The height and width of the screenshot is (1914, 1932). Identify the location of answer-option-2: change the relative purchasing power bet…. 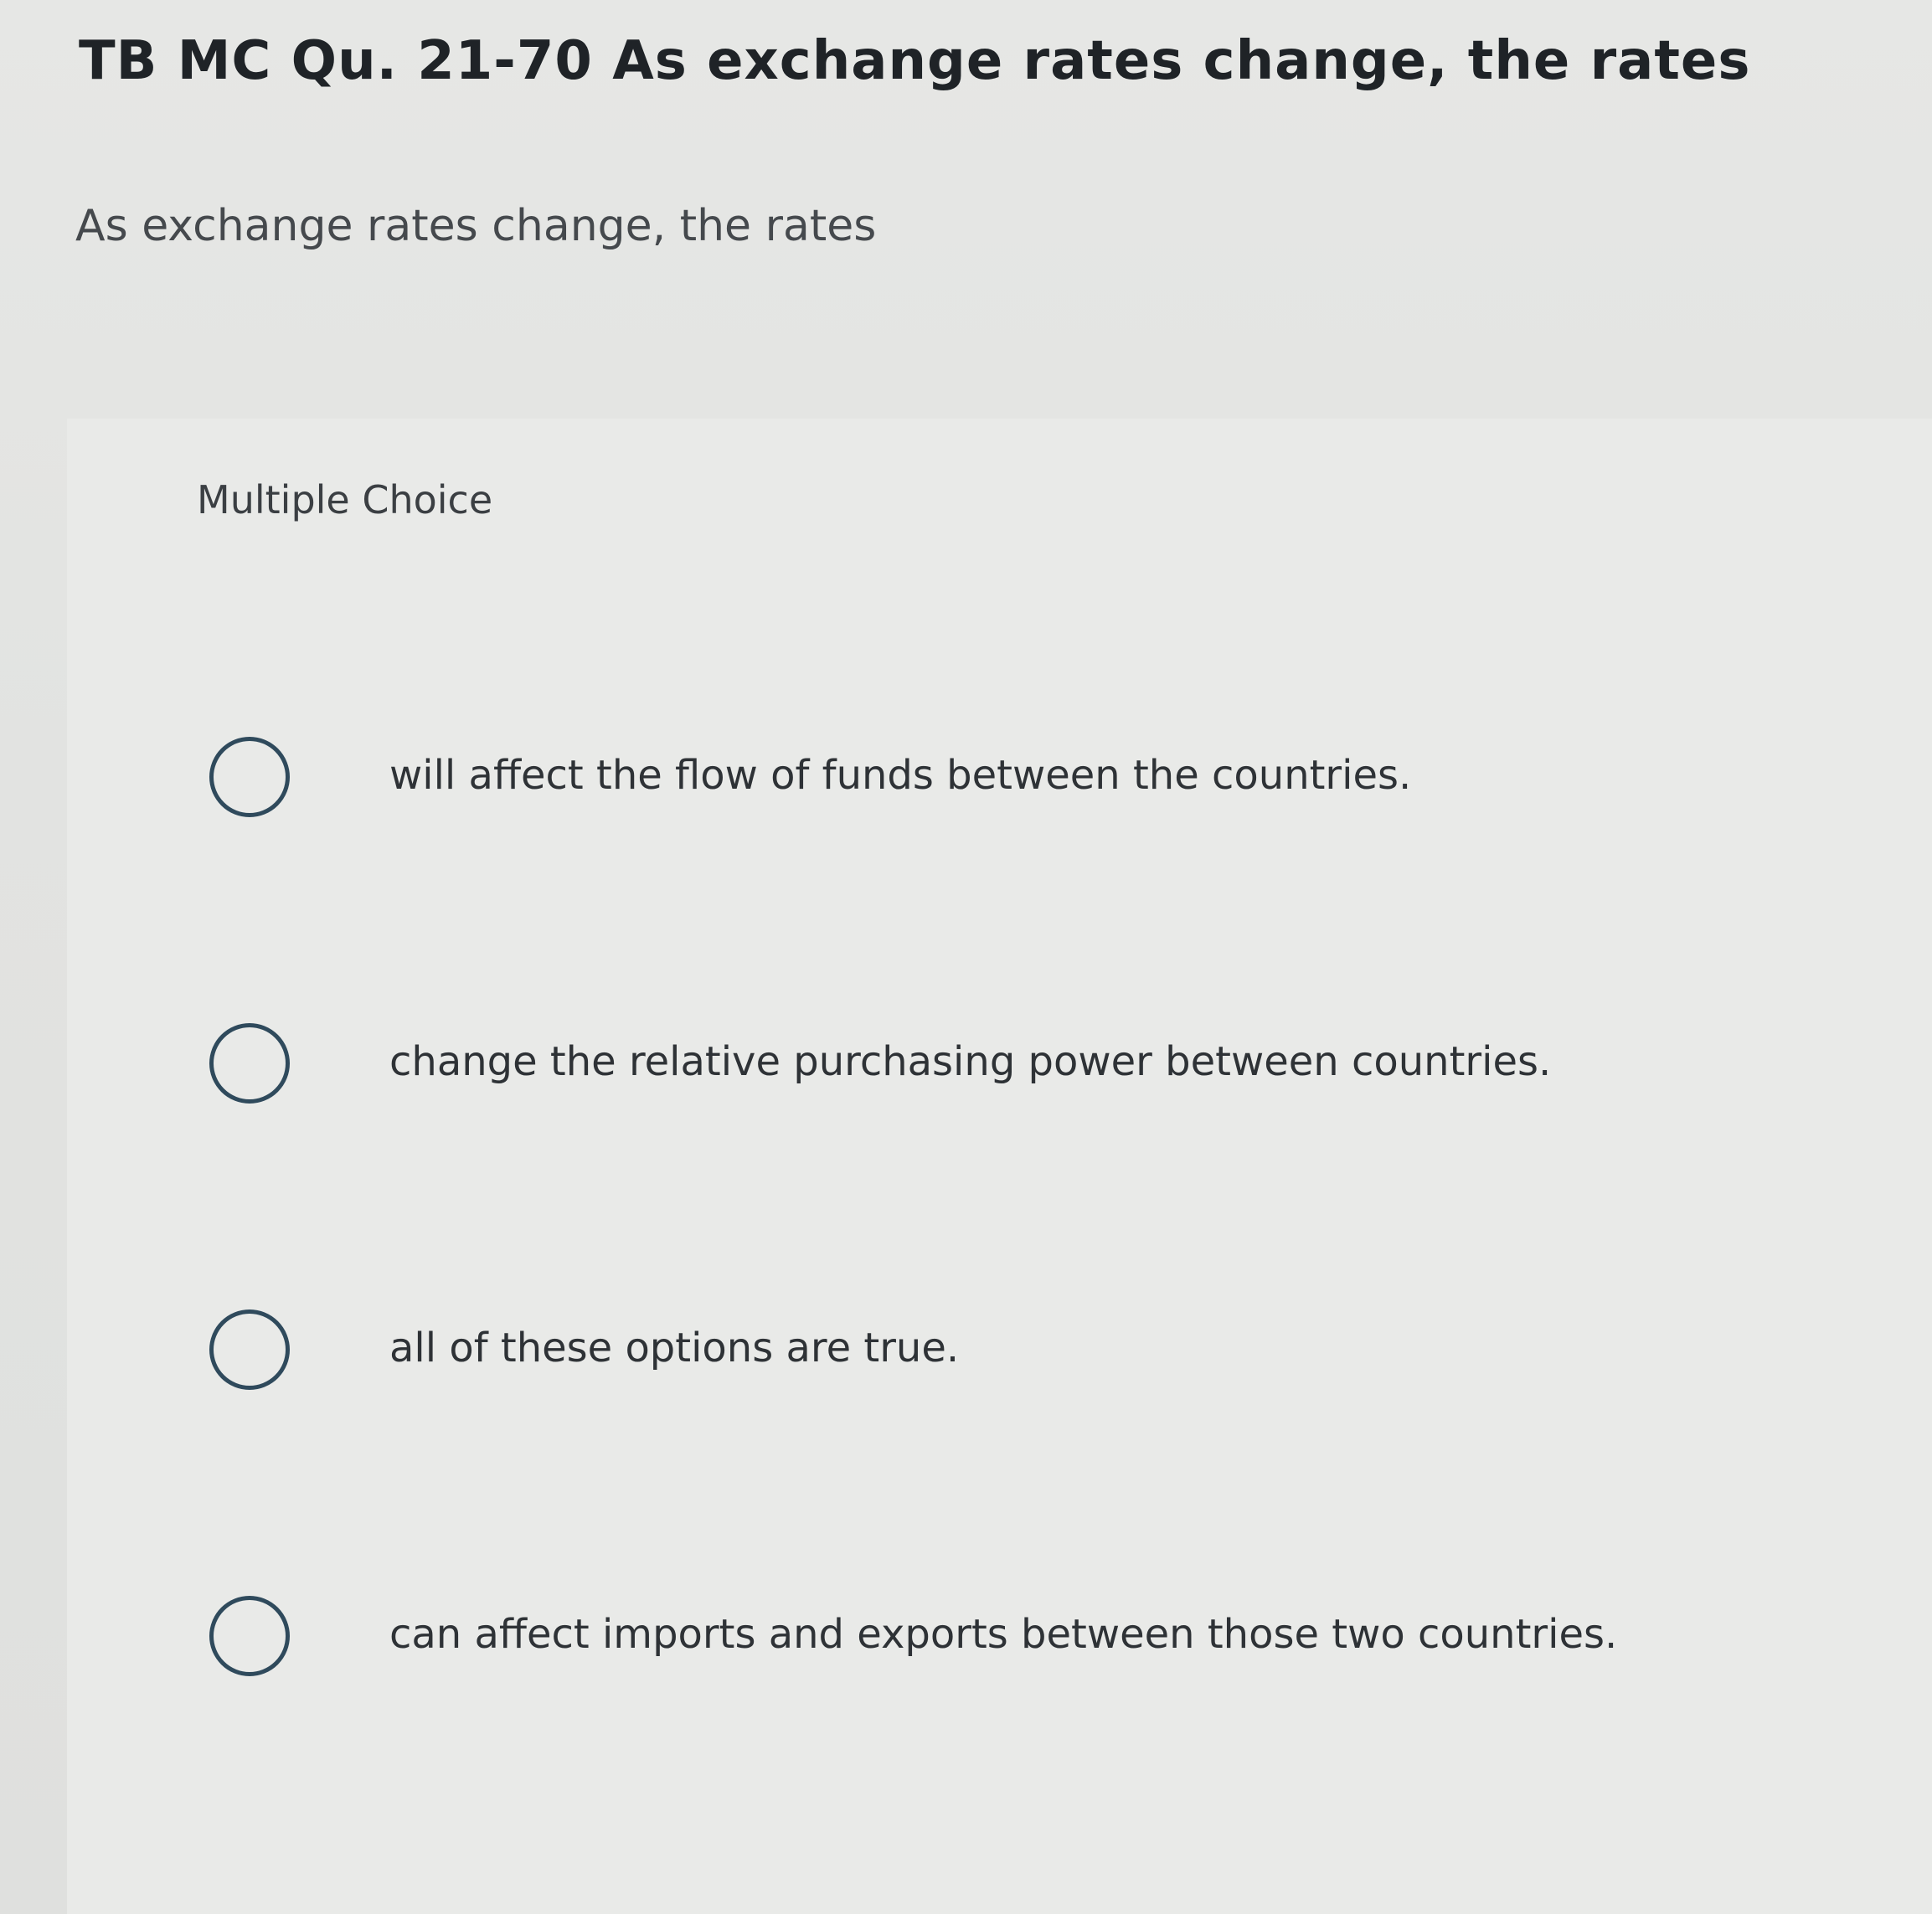
(1005, 1073).